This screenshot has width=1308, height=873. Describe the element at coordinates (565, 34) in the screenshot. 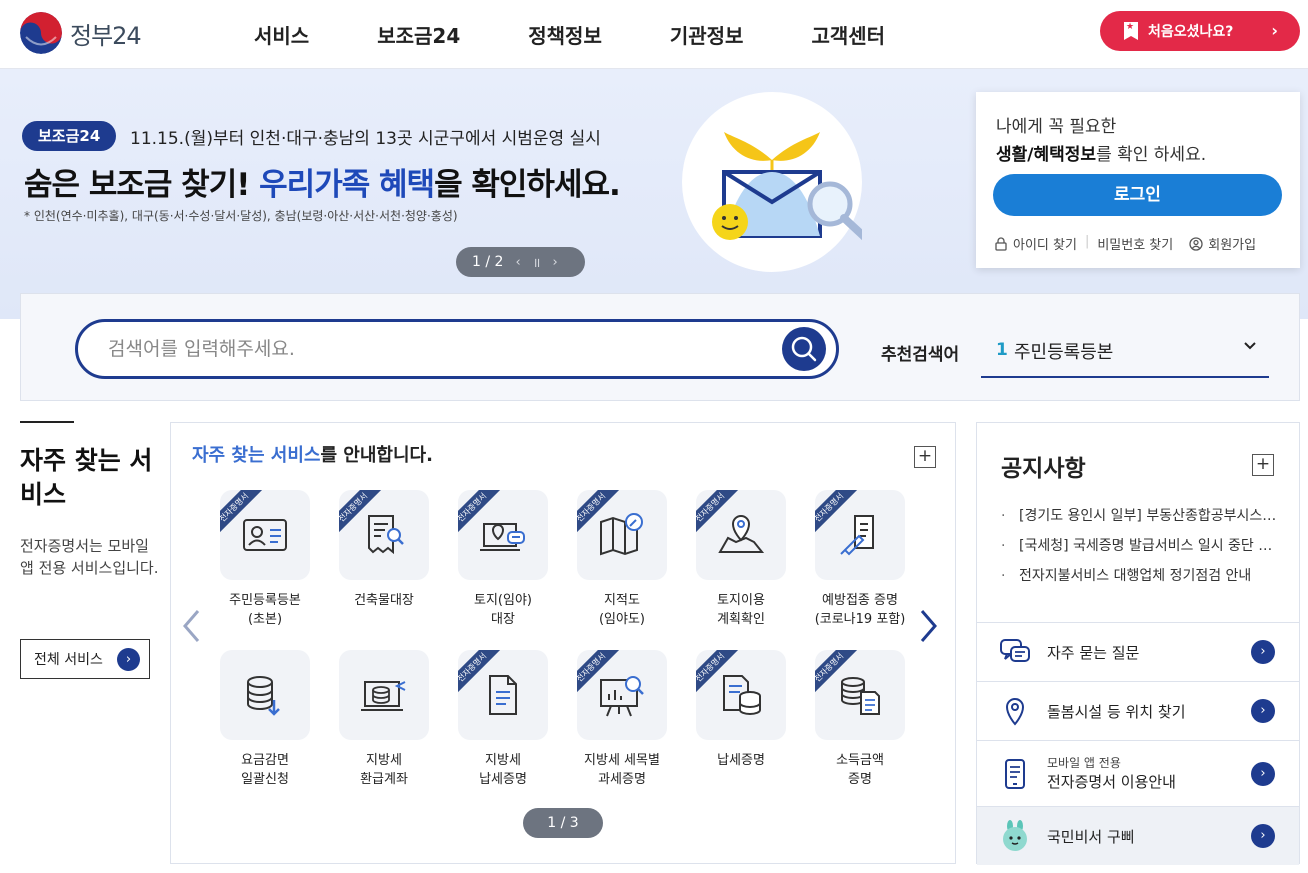

I see `nav-policy: 정책정보` at that location.